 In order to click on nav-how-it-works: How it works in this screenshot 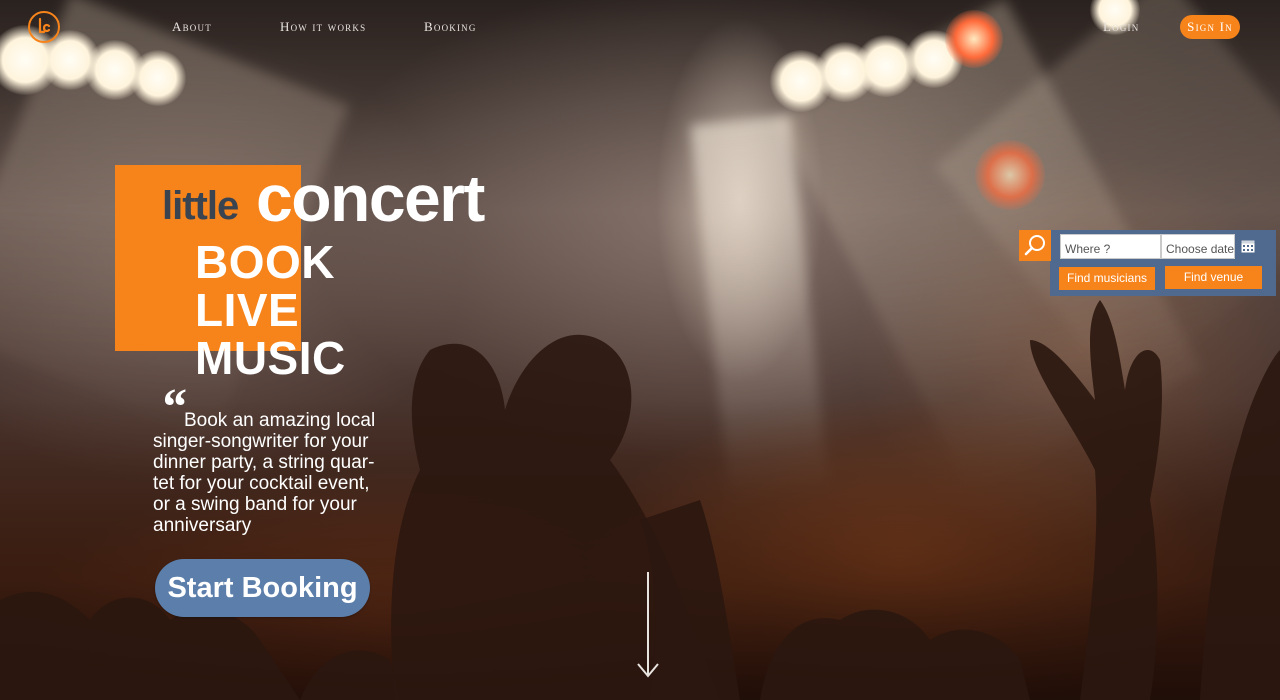, I will do `click(323, 27)`.